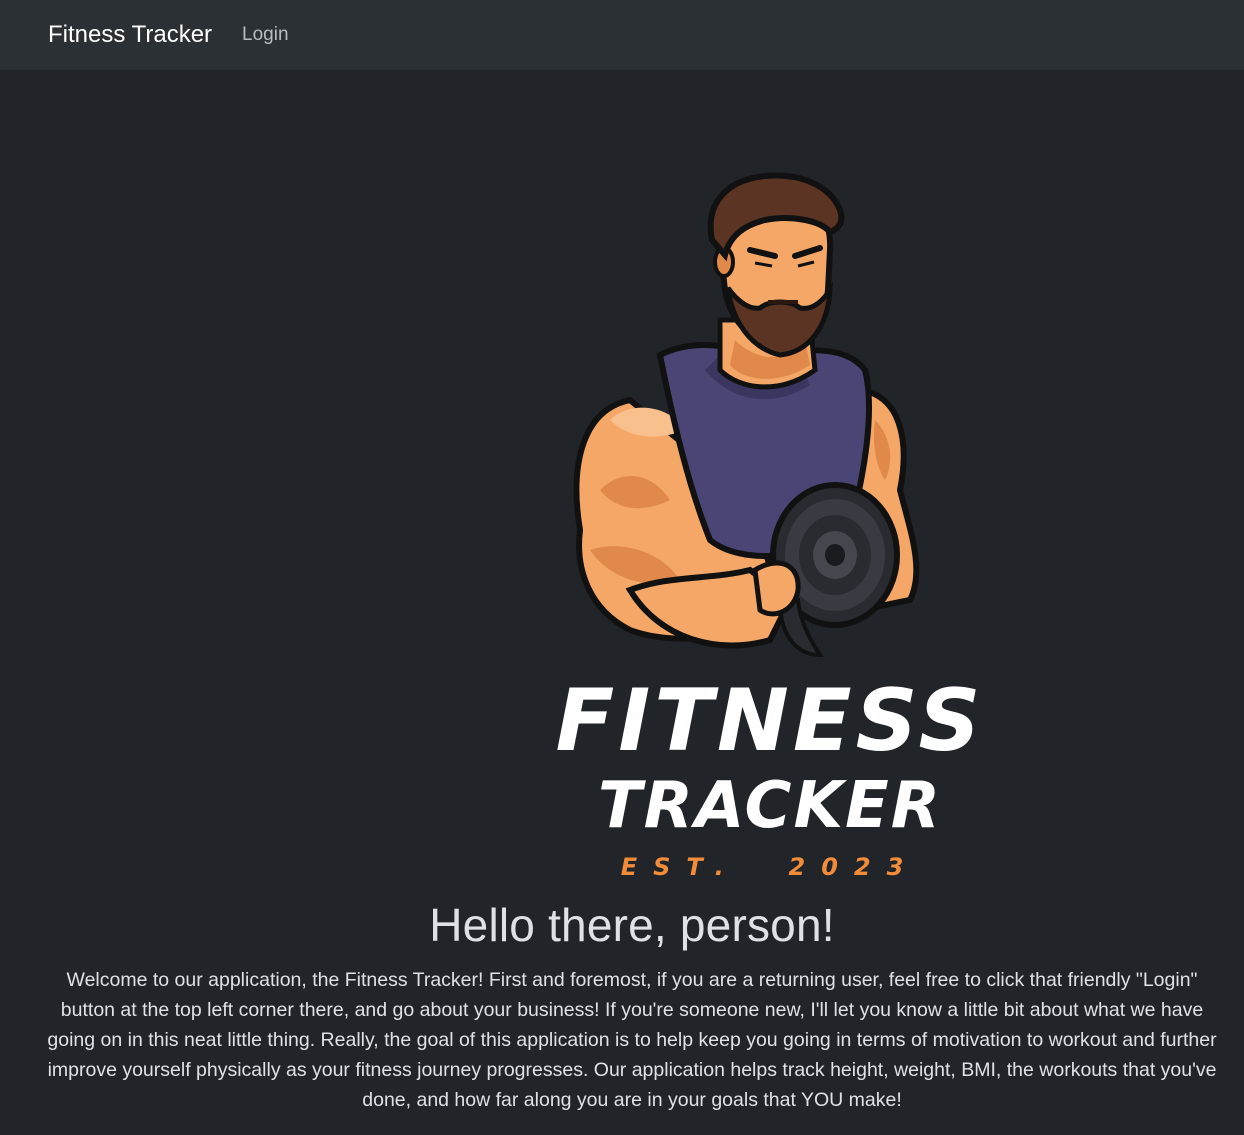  Describe the element at coordinates (770, 806) in the screenshot. I see `logo-title-tracker: TRACKER` at that location.